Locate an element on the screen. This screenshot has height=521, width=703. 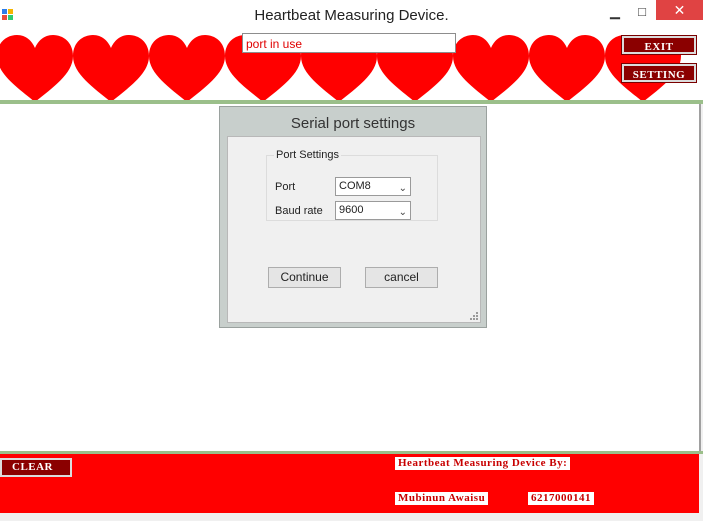
window-bottom-edge is located at coordinates (351, 517).